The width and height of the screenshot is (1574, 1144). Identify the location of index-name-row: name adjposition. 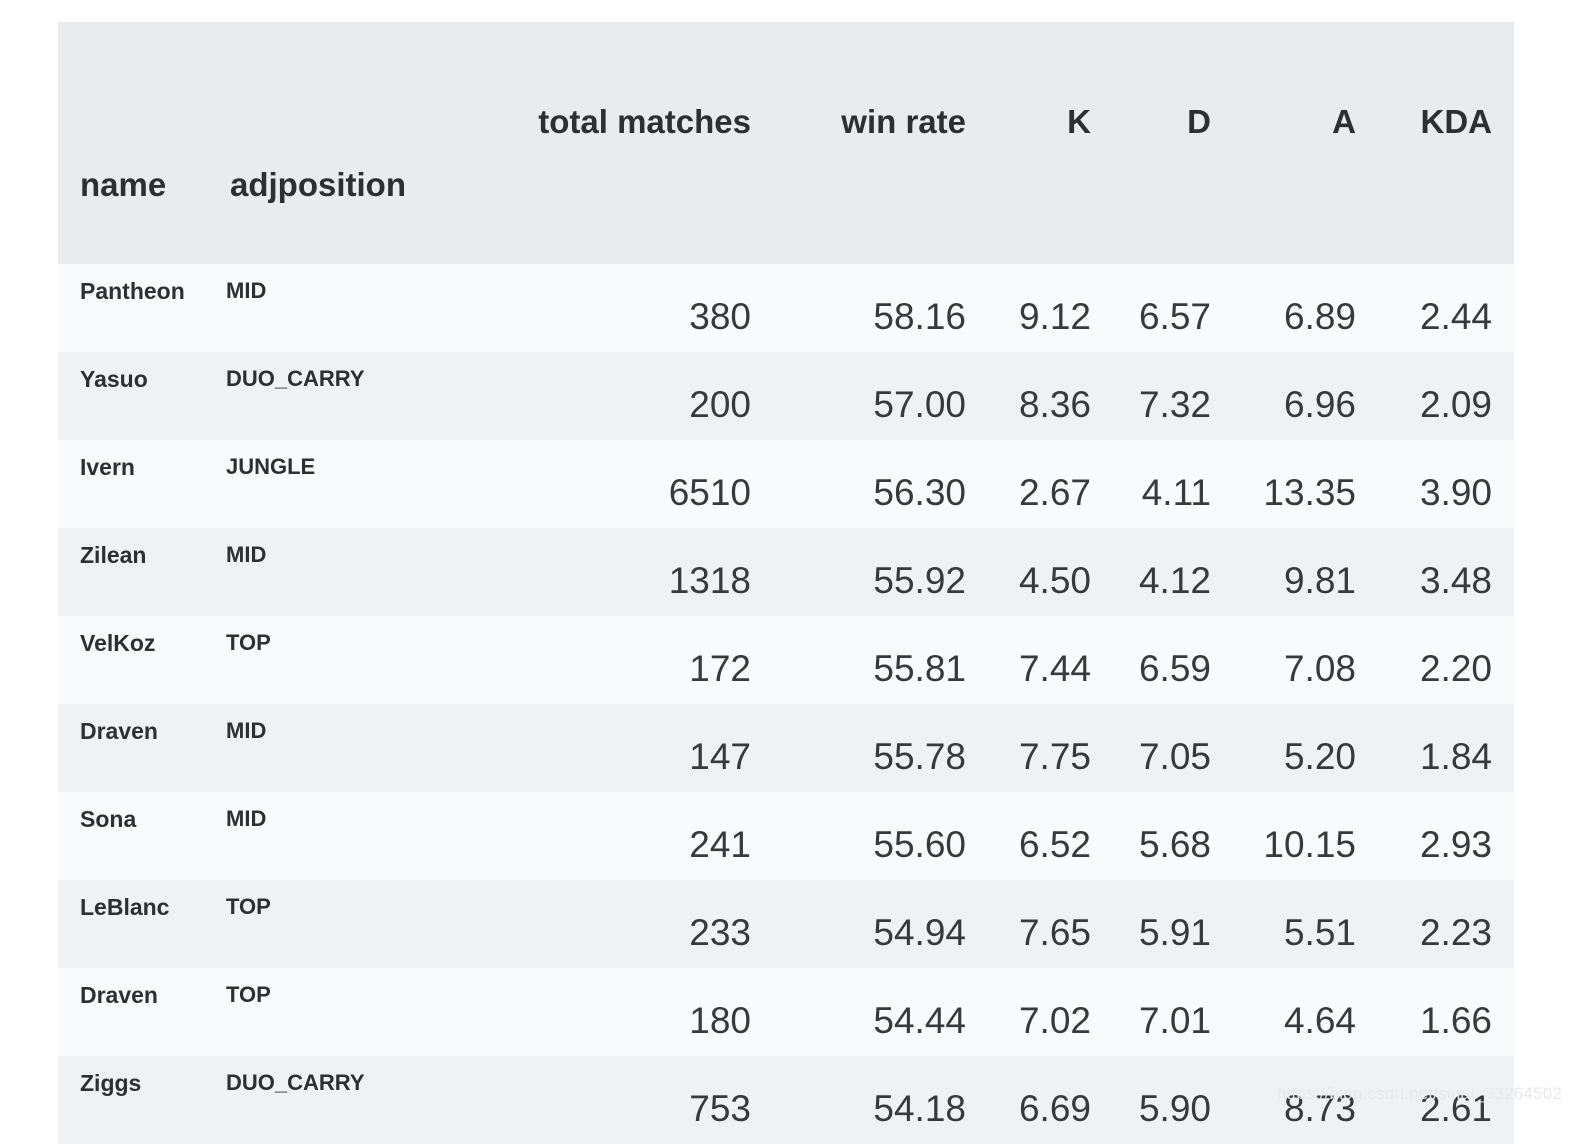
(786, 205).